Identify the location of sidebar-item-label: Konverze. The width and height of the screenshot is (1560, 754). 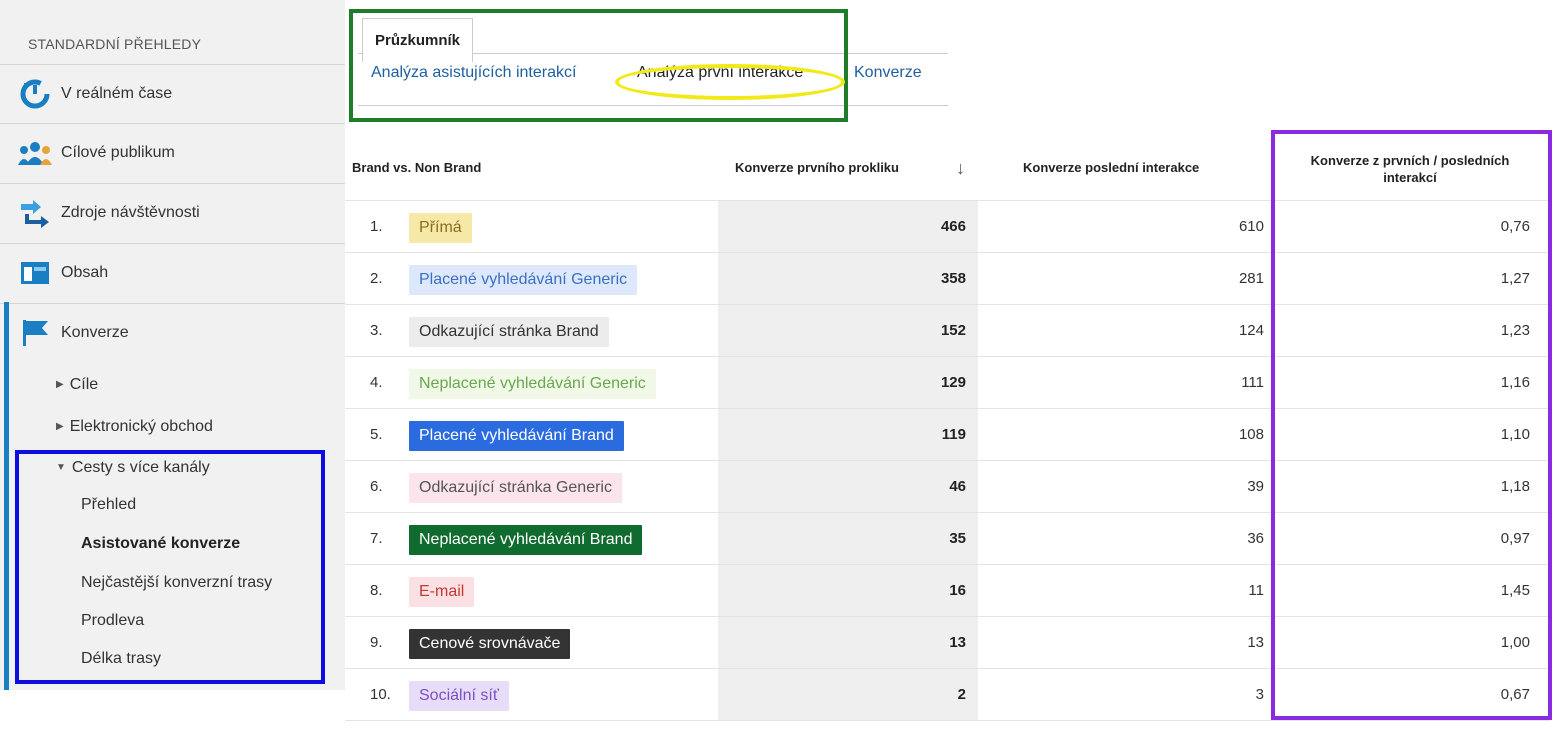
(95, 332).